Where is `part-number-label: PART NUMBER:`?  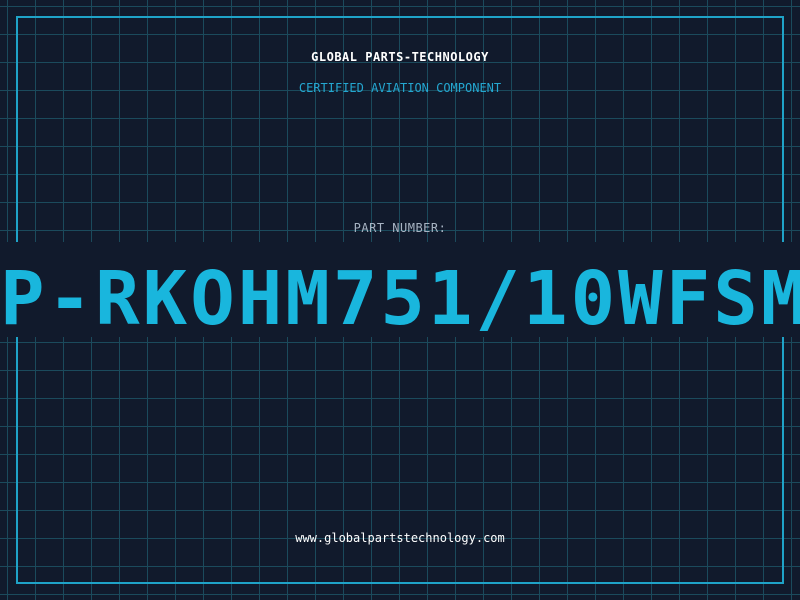 part-number-label: PART NUMBER: is located at coordinates (400, 228).